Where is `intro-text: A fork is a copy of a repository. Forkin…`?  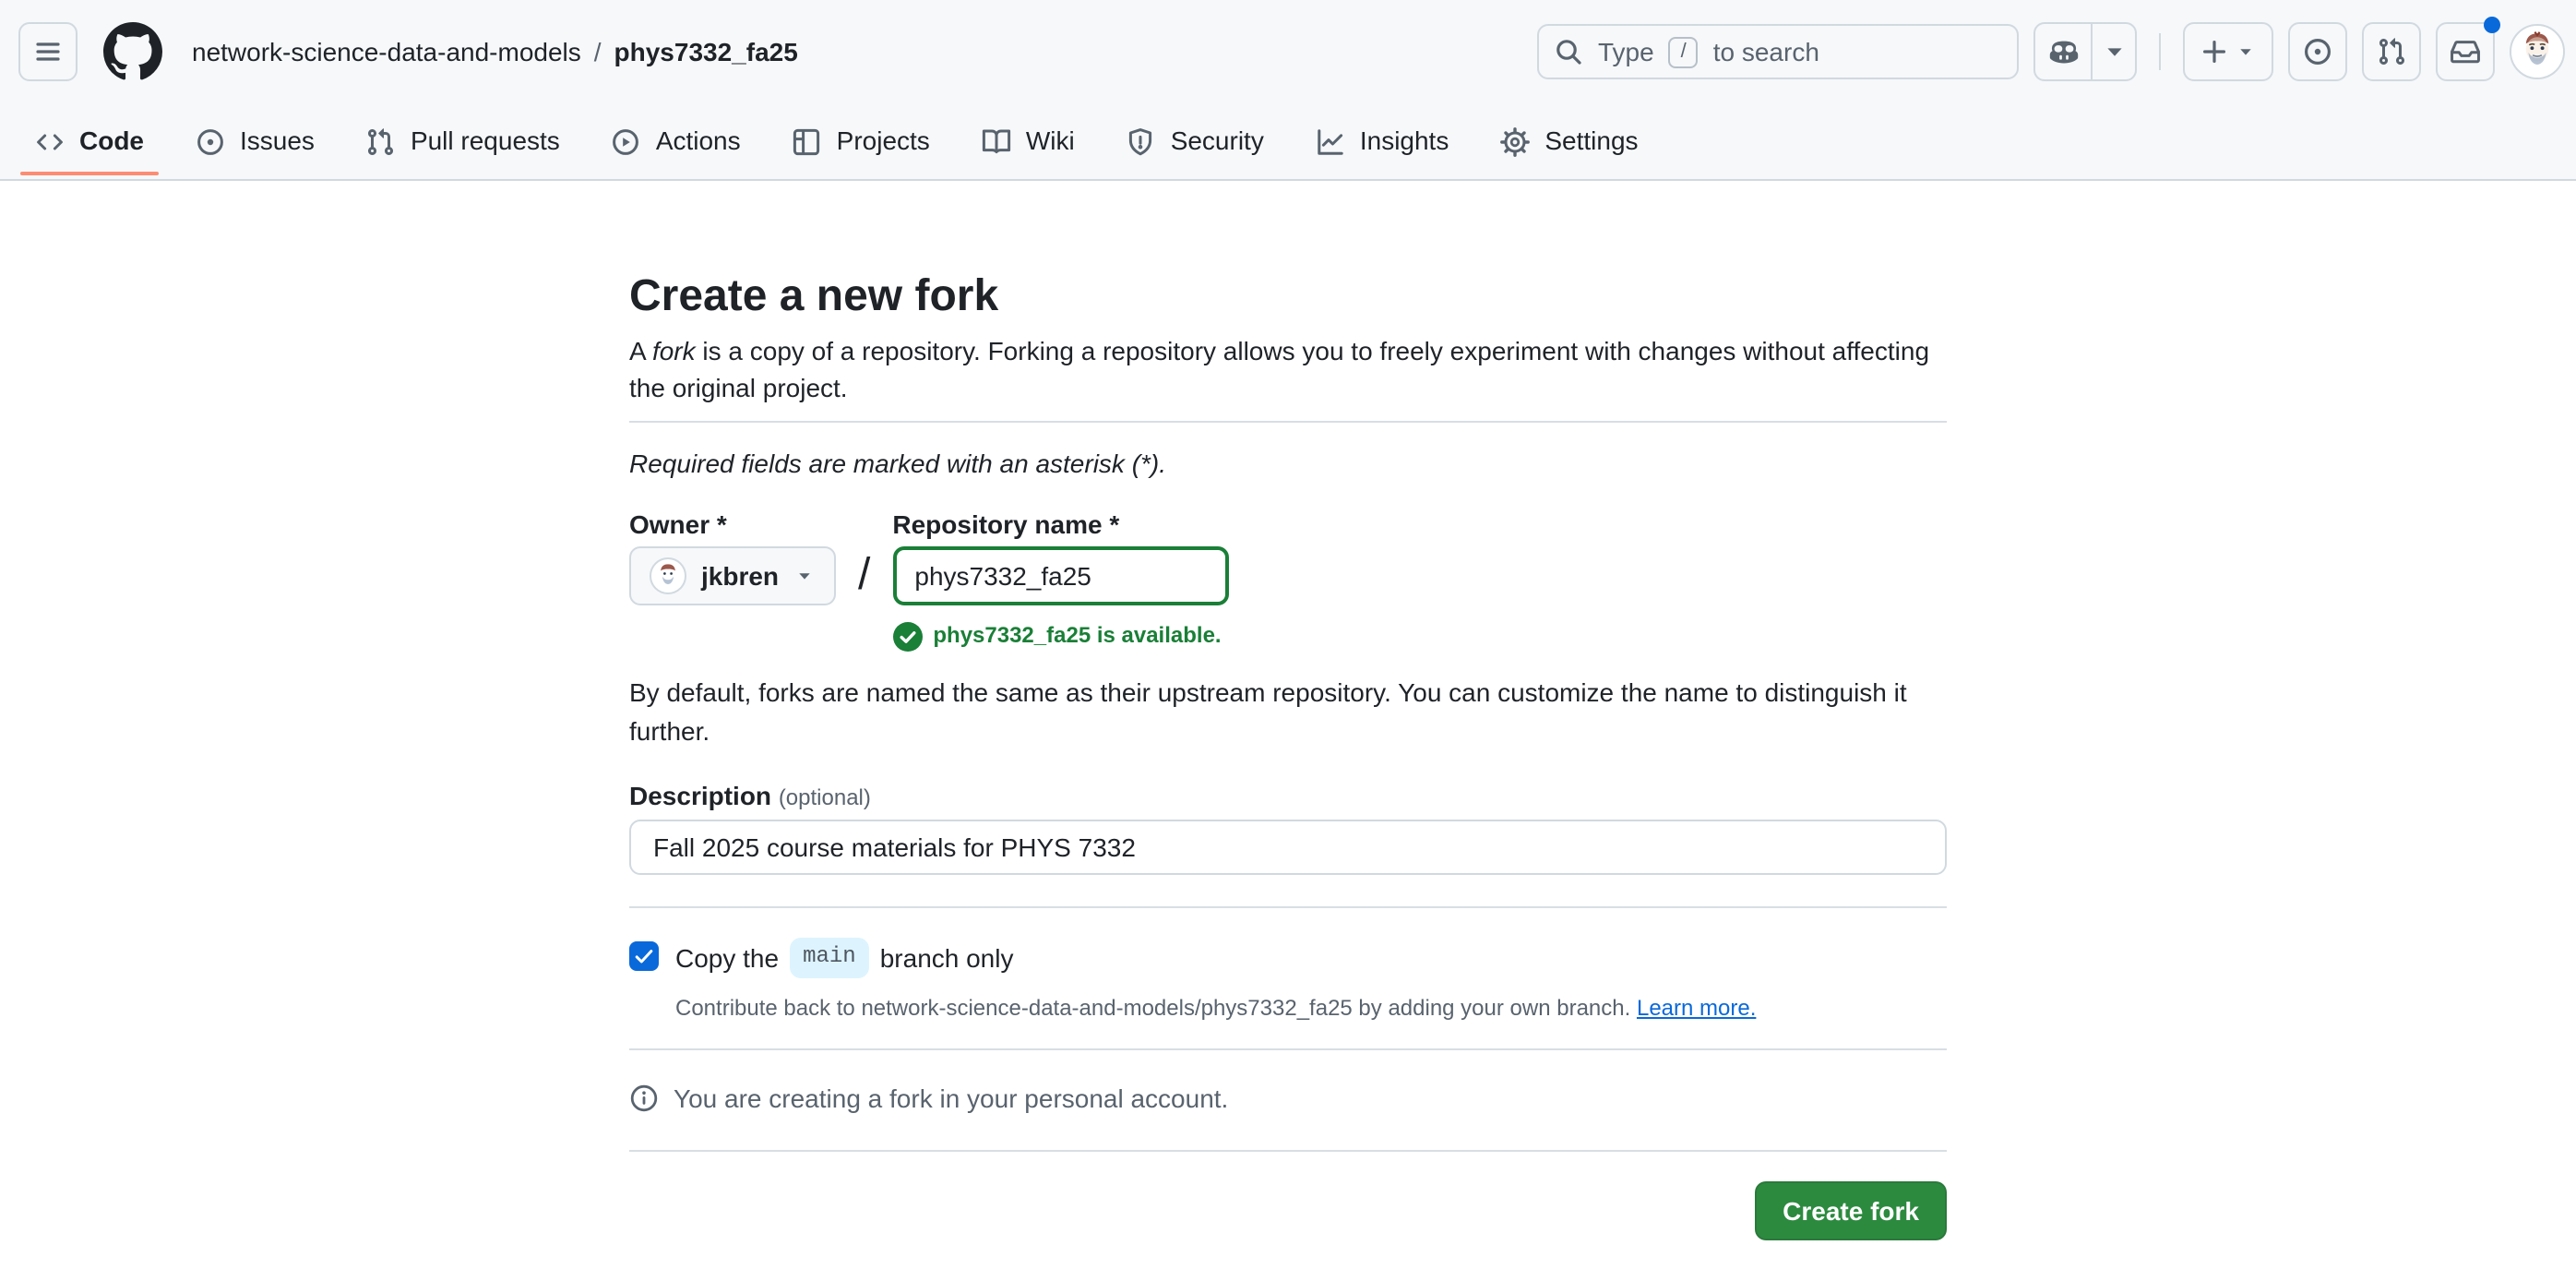
intro-text: A fork is a copy of a repository. Forkin… is located at coordinates (1279, 369).